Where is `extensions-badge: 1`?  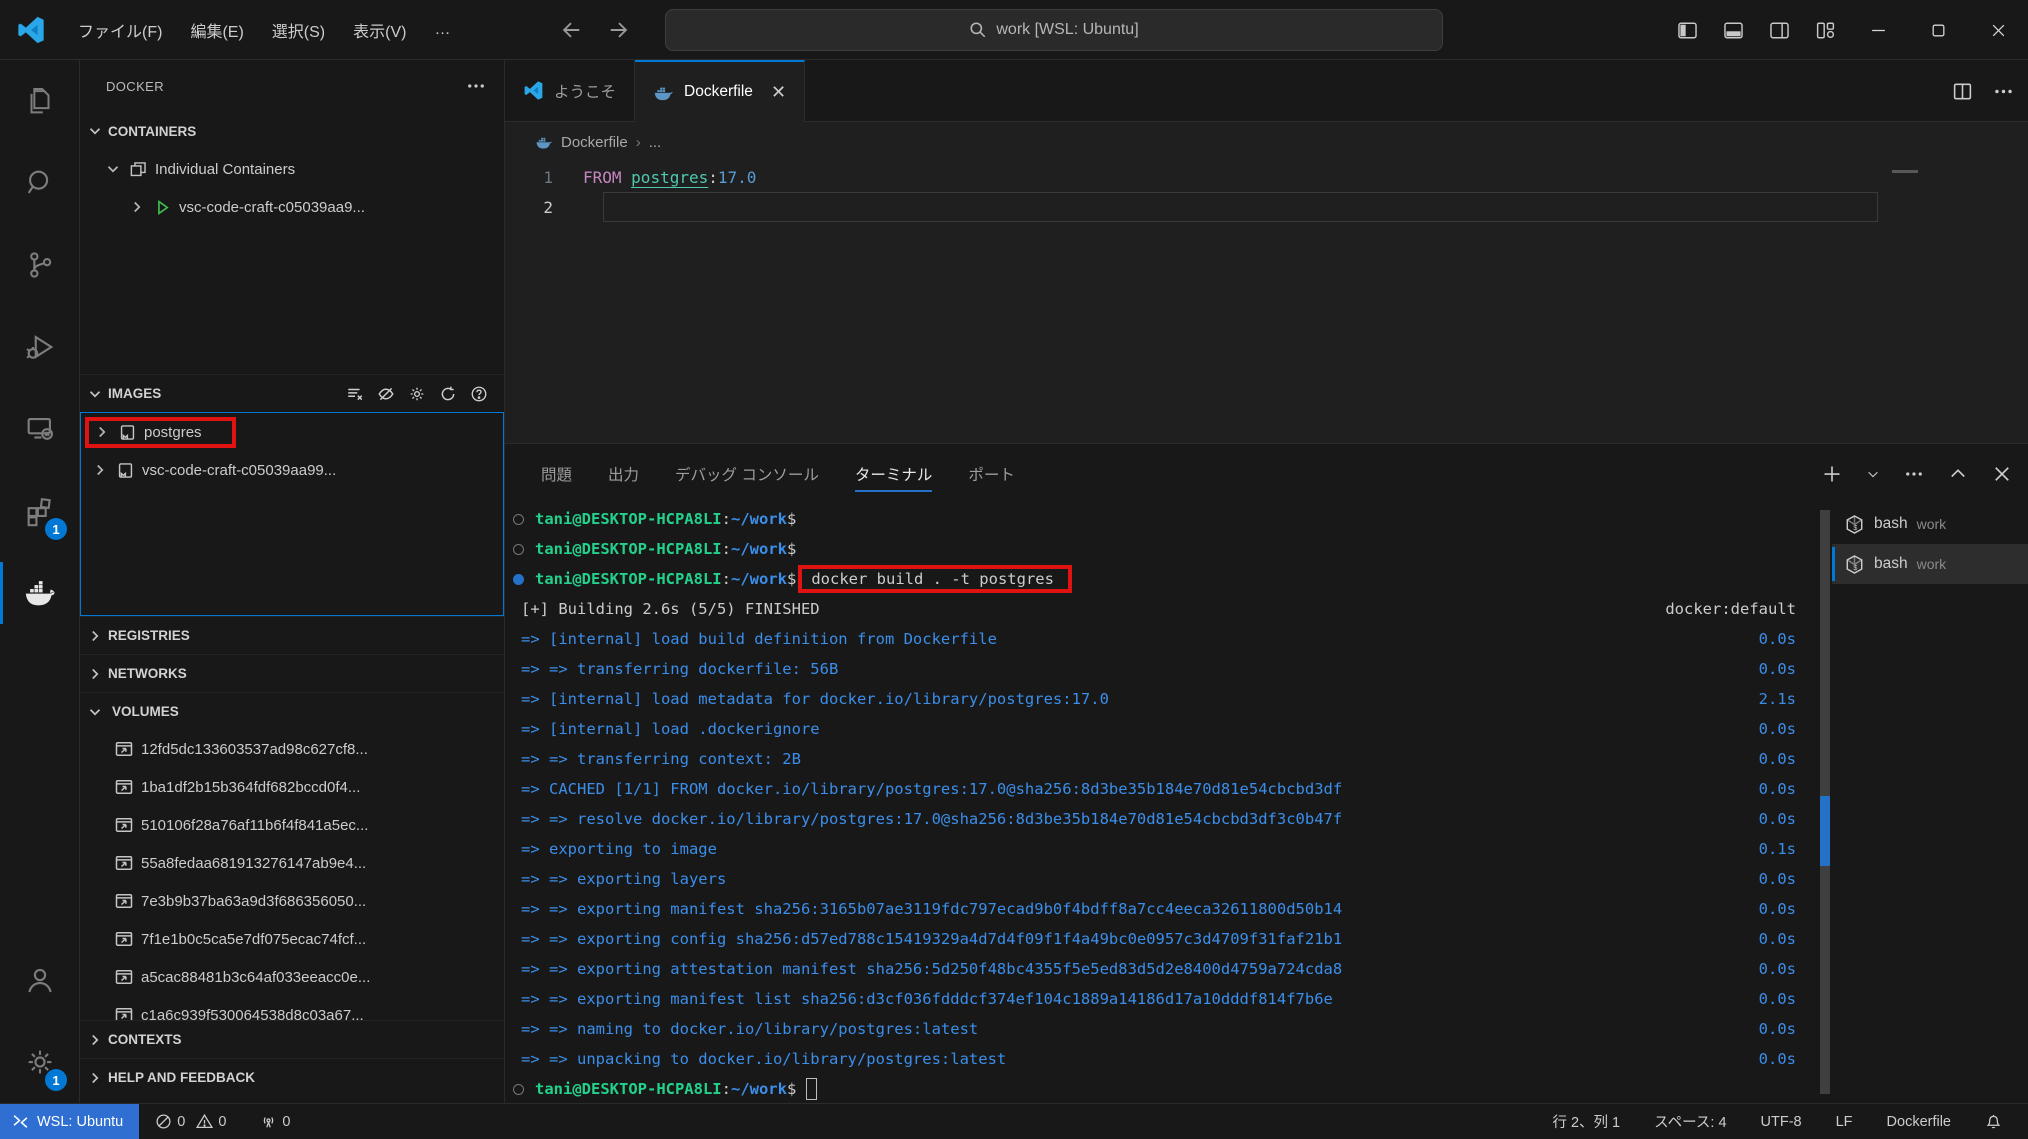
extensions-badge: 1 is located at coordinates (56, 529).